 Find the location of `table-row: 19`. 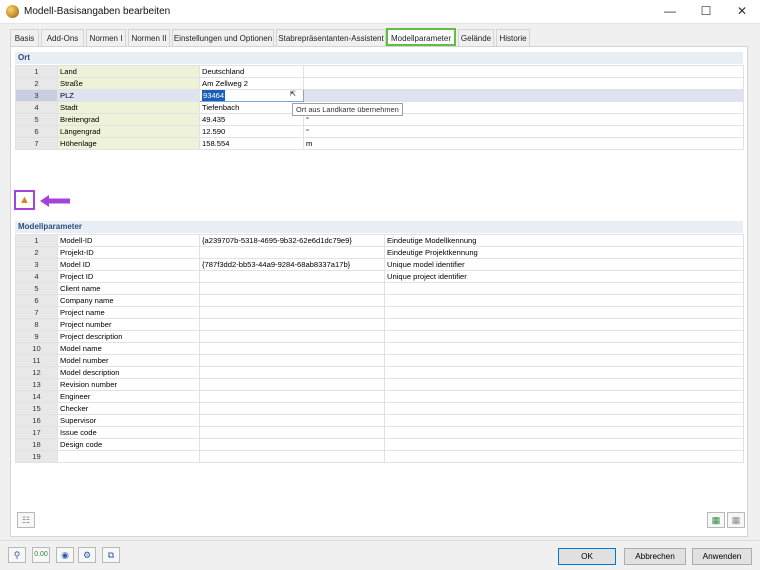

table-row: 19 is located at coordinates (379, 456).